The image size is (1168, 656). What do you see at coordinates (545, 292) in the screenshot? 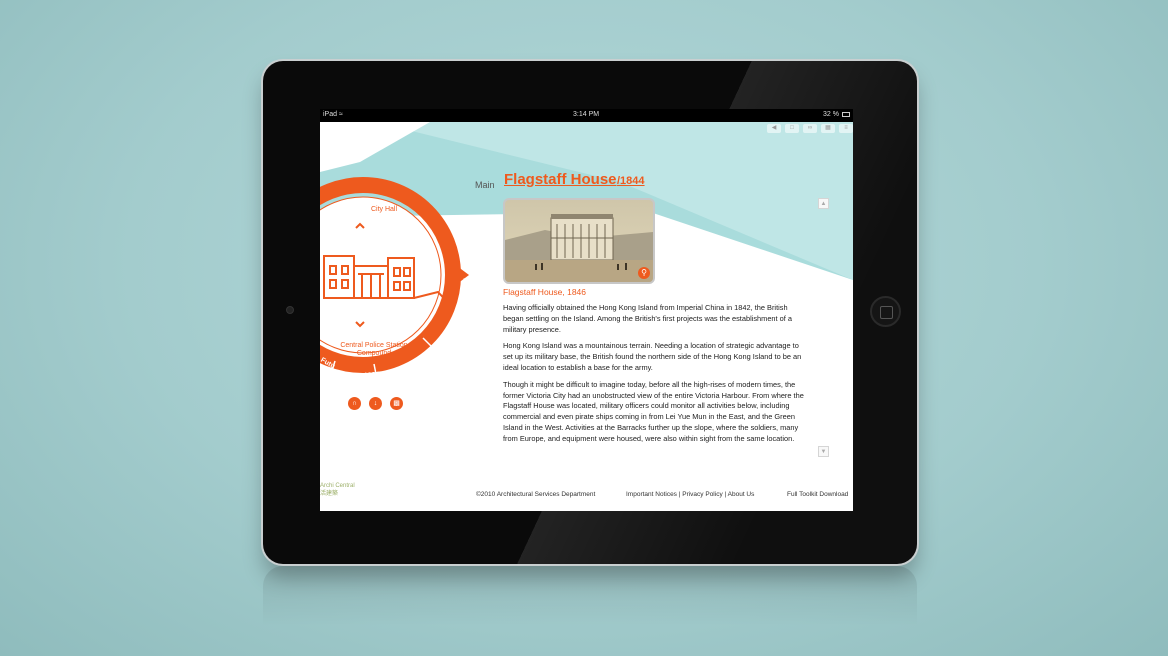
I see `image-caption: Flagstaff House, 1846` at bounding box center [545, 292].